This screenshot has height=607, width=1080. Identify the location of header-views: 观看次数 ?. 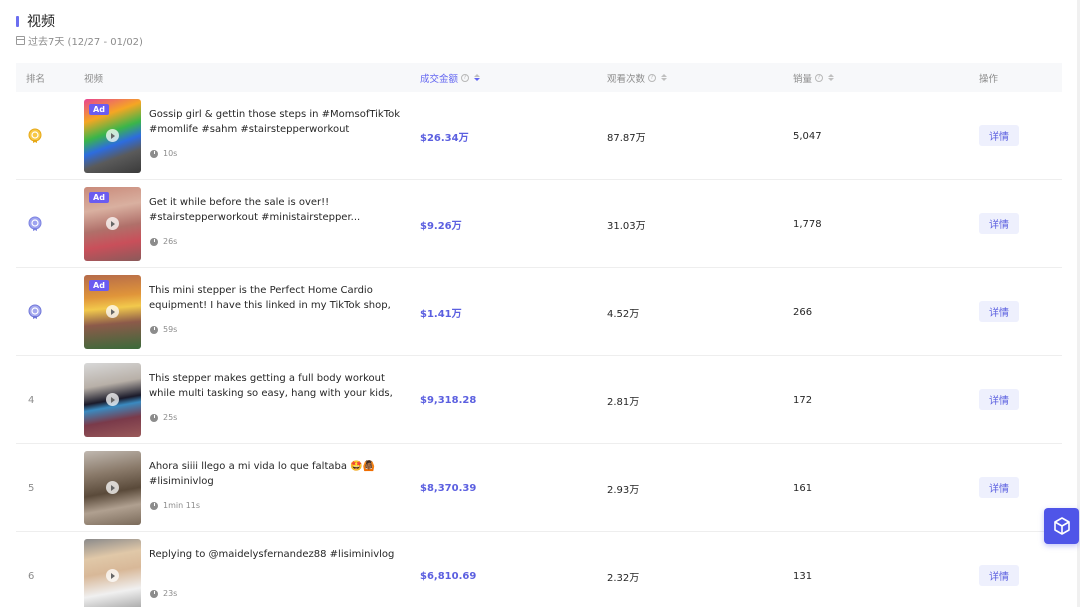
(637, 78).